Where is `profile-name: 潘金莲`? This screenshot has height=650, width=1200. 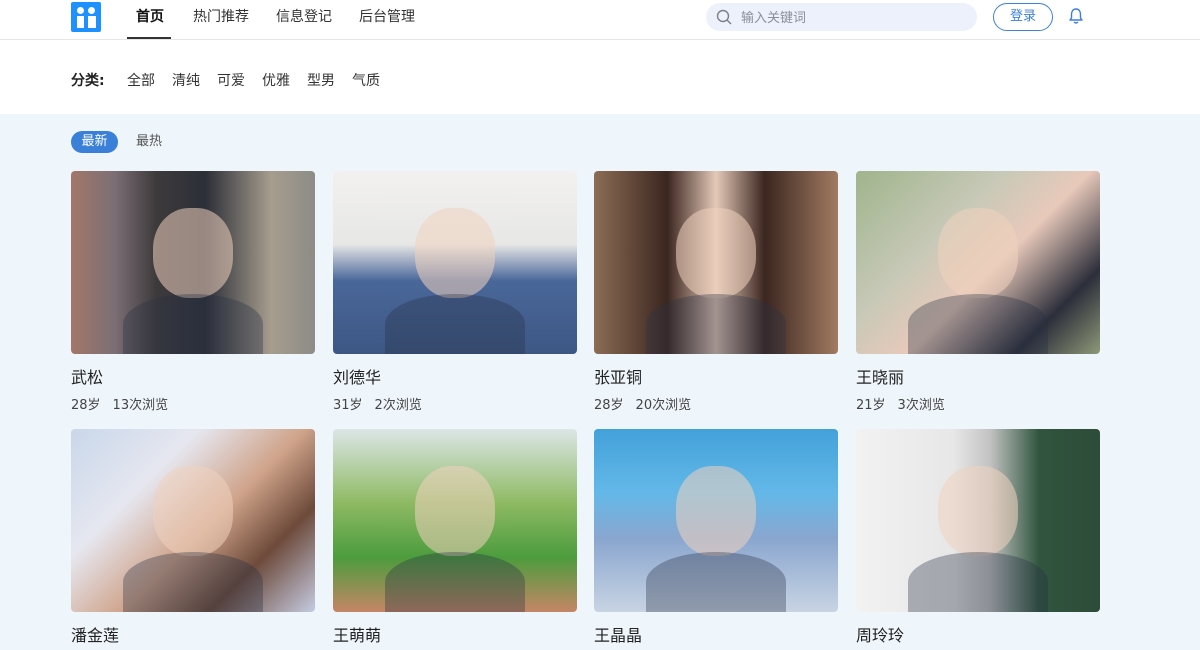 profile-name: 潘金莲 is located at coordinates (95, 634).